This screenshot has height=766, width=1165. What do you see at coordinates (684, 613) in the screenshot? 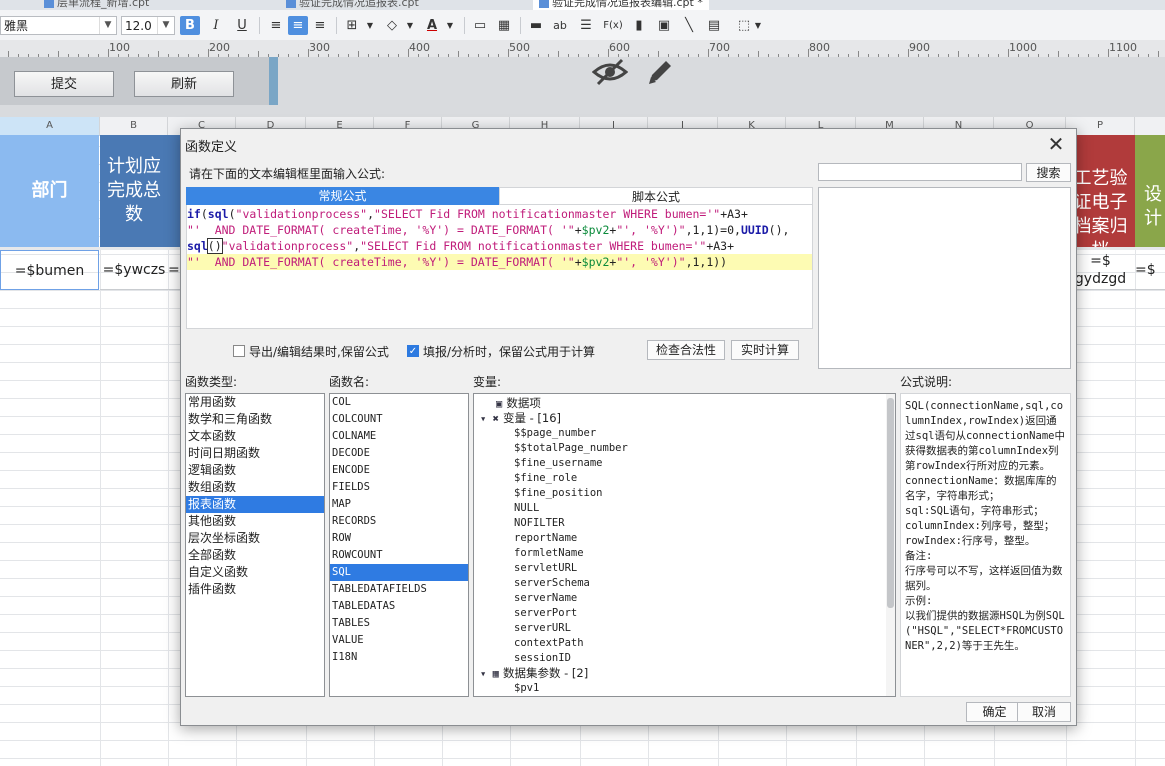
I see `tree-variable-item: serverPort` at bounding box center [684, 613].